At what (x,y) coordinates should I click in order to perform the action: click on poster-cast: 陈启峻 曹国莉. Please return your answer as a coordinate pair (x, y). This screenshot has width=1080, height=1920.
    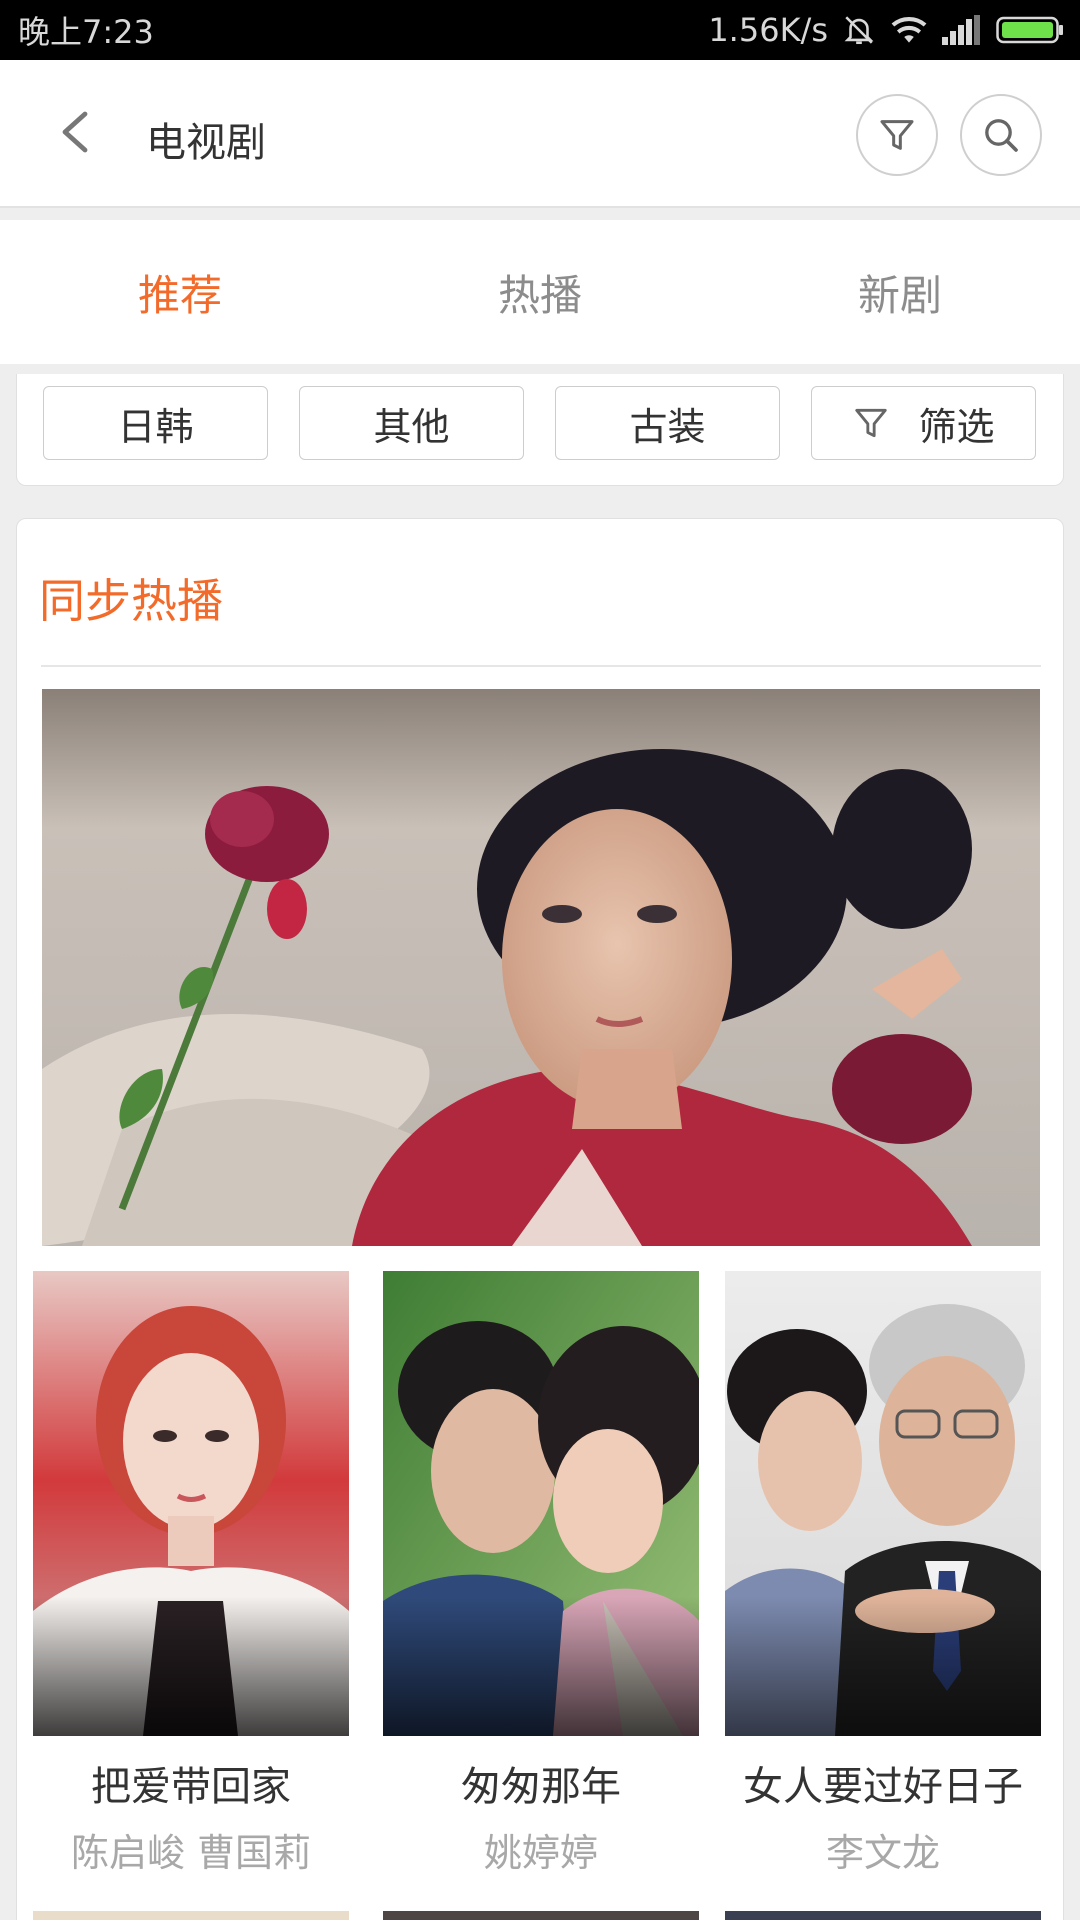
    Looking at the image, I should click on (191, 1853).